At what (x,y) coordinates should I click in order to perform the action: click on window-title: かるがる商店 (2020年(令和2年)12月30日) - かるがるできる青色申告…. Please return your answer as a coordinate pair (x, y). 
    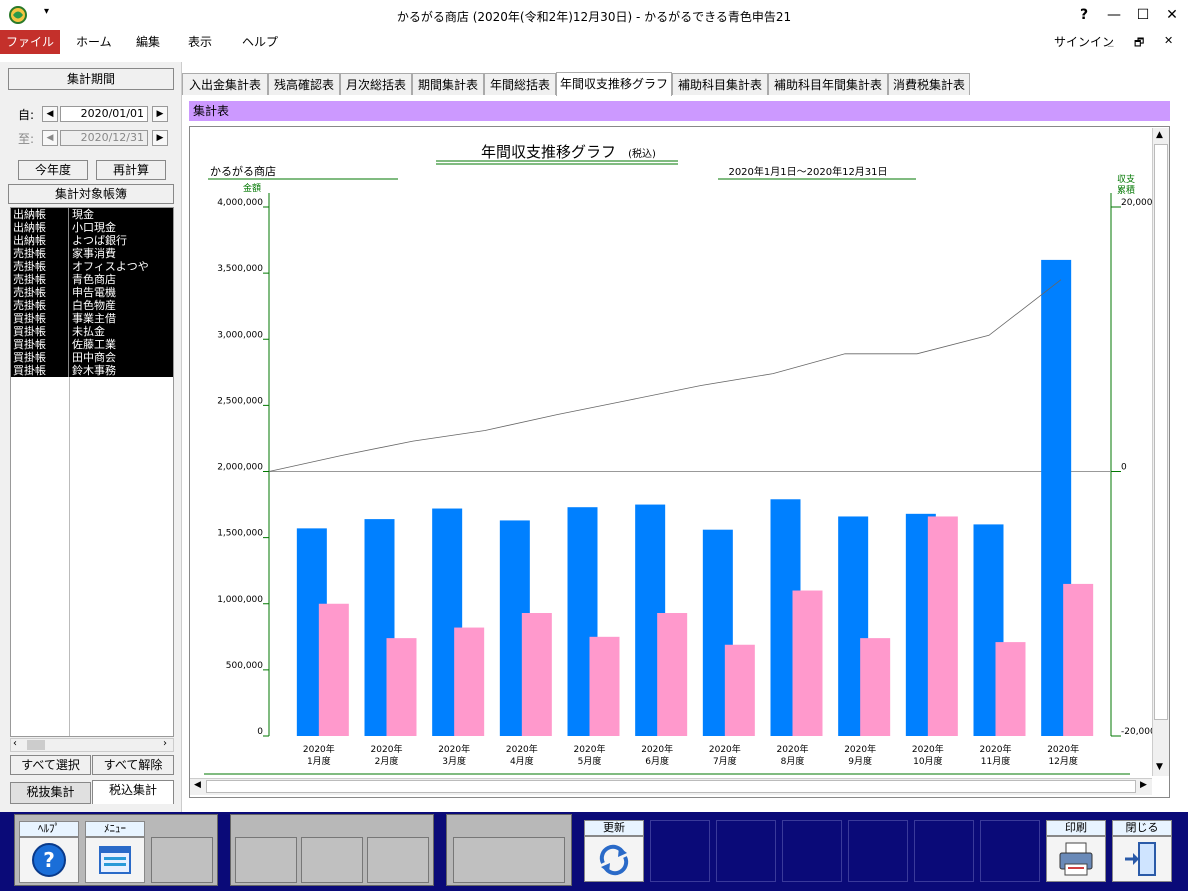
    Looking at the image, I should click on (594, 17).